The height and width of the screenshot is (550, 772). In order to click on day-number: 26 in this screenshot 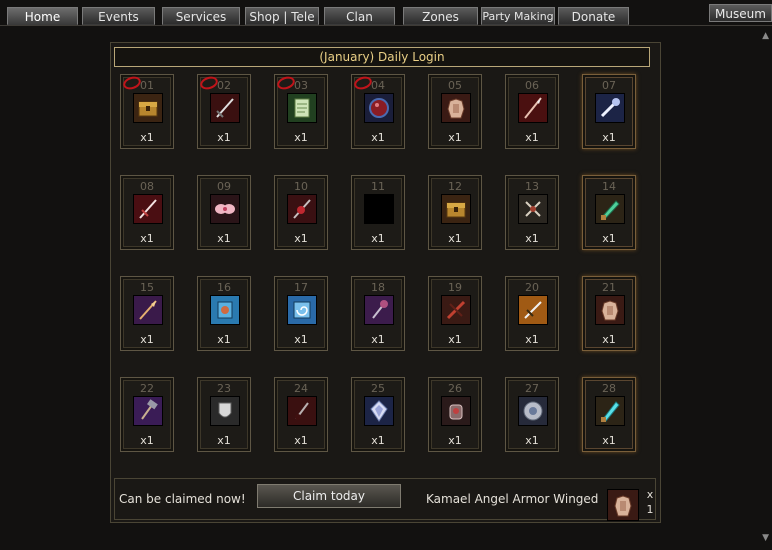, I will do `click(455, 388)`.